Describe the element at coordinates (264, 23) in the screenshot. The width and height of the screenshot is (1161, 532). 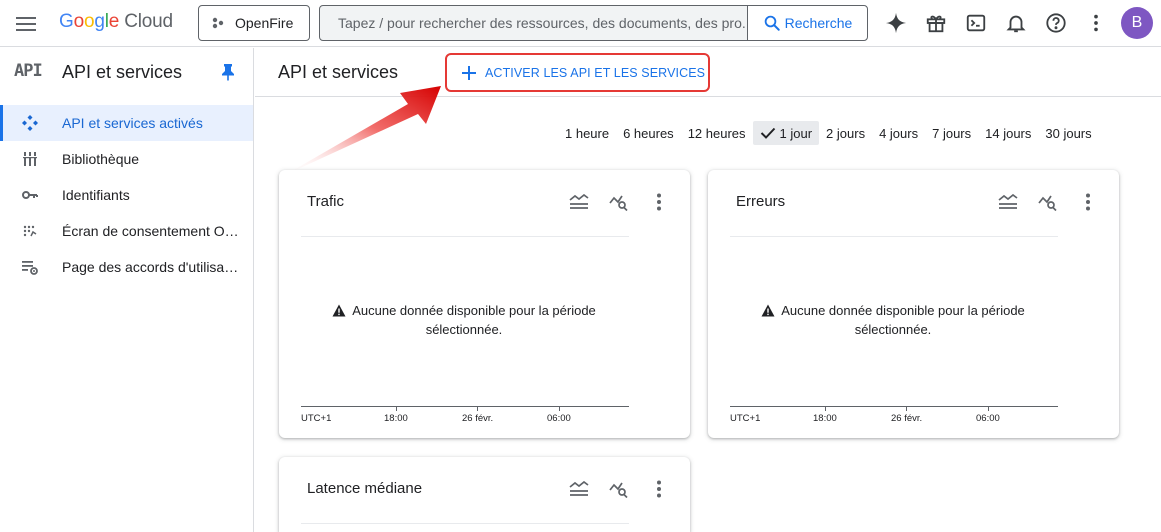
I see `project-name: OpenFire` at that location.